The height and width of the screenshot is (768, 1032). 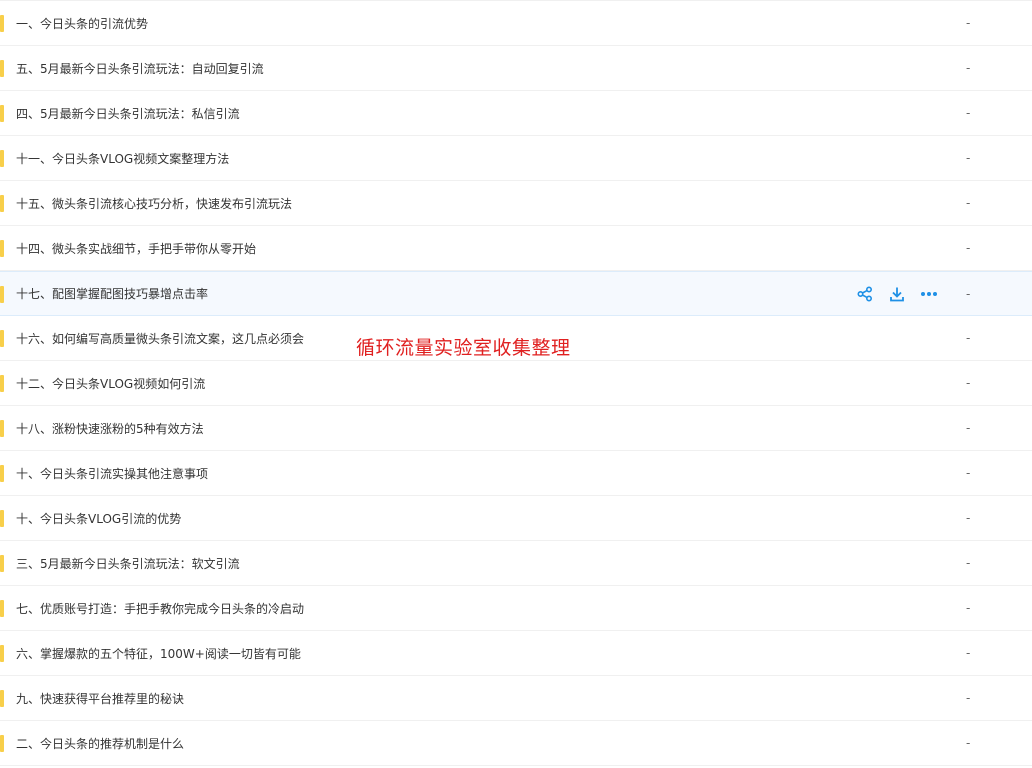 What do you see at coordinates (154, 203) in the screenshot?
I see `file-name: 十五、微头条引流核心技巧分析，快速发布引流玩法` at bounding box center [154, 203].